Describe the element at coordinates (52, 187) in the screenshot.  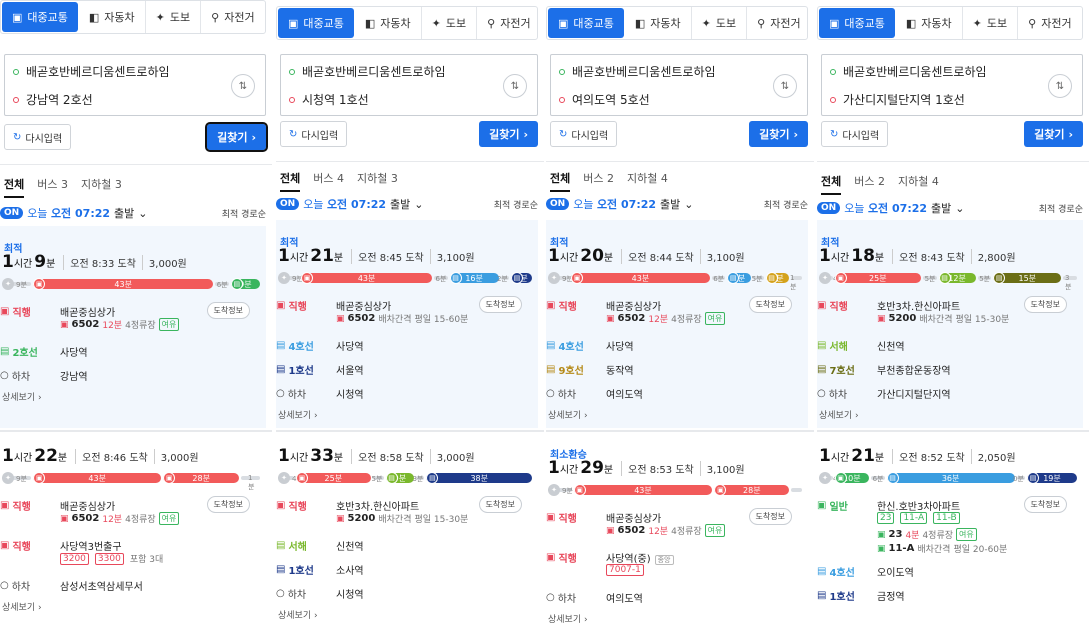
I see `result-tab: 버스 3` at that location.